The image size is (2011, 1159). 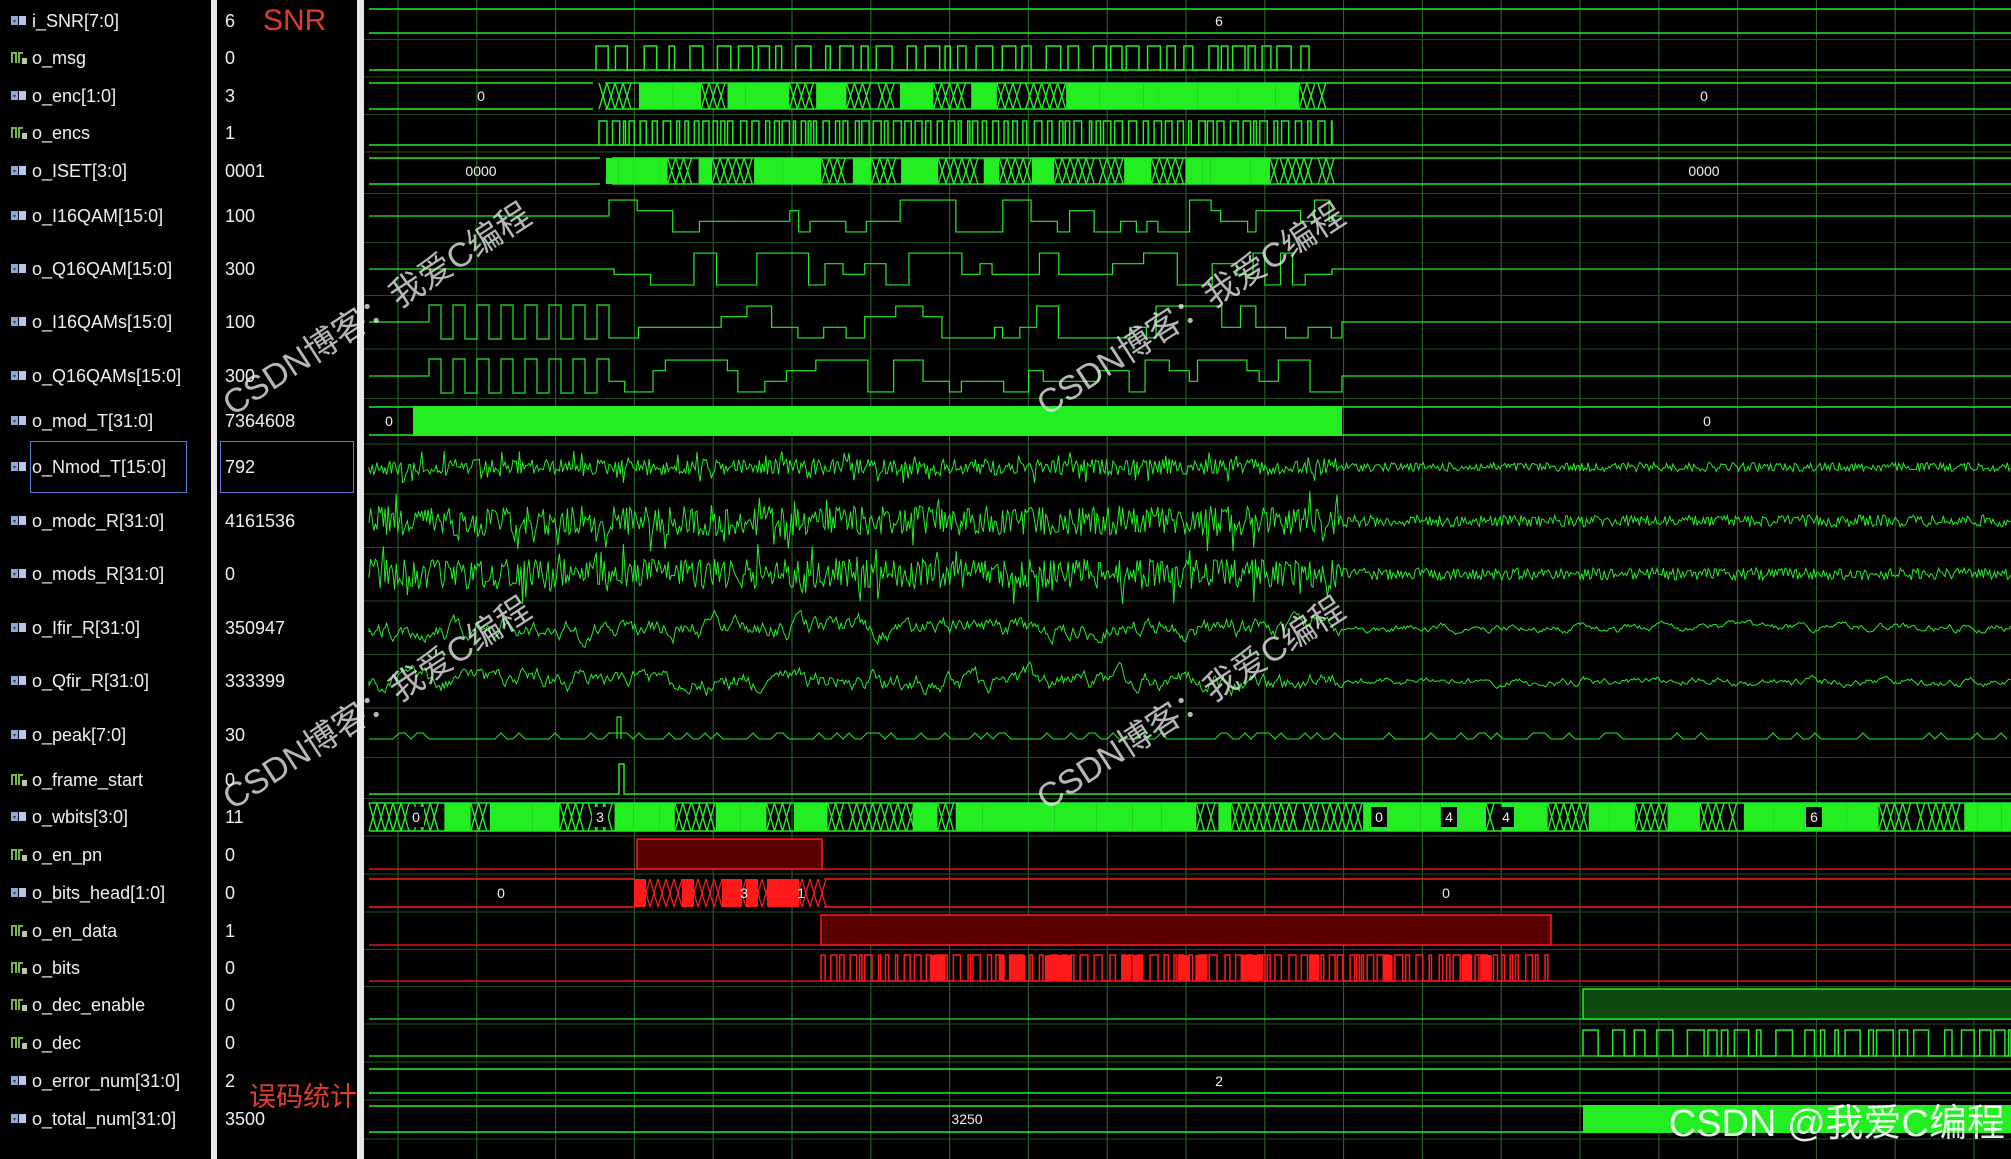 What do you see at coordinates (105, 322) in the screenshot?
I see `signal-row-o_i16qams150: o_I16QAMs[15:0]` at bounding box center [105, 322].